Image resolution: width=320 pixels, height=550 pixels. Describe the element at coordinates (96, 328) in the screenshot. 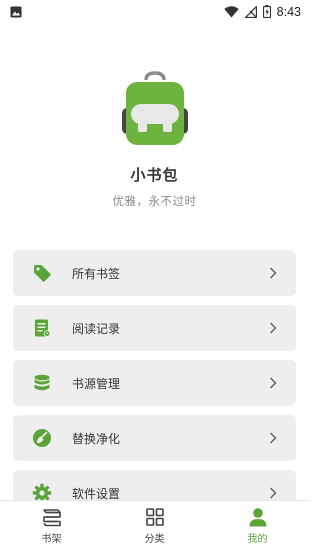

I see `menu-label-reading-history: 阅读记录` at that location.